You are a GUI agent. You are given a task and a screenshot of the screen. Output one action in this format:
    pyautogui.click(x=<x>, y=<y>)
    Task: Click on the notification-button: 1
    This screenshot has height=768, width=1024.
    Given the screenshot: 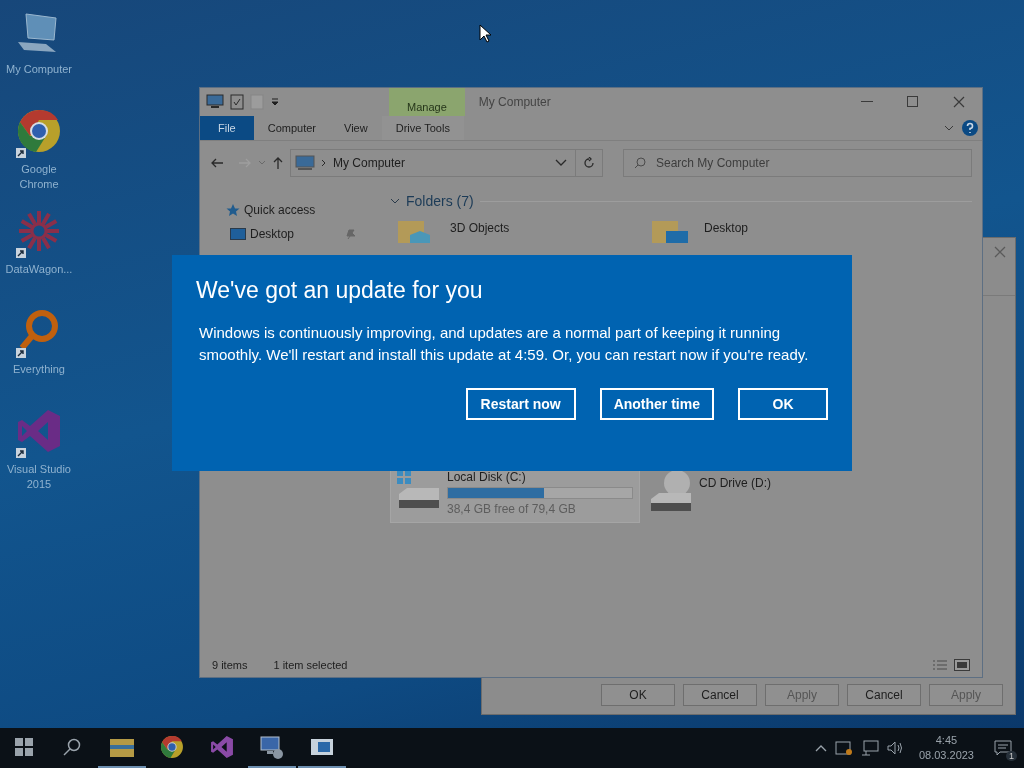 What is the action you would take?
    pyautogui.click(x=1003, y=748)
    